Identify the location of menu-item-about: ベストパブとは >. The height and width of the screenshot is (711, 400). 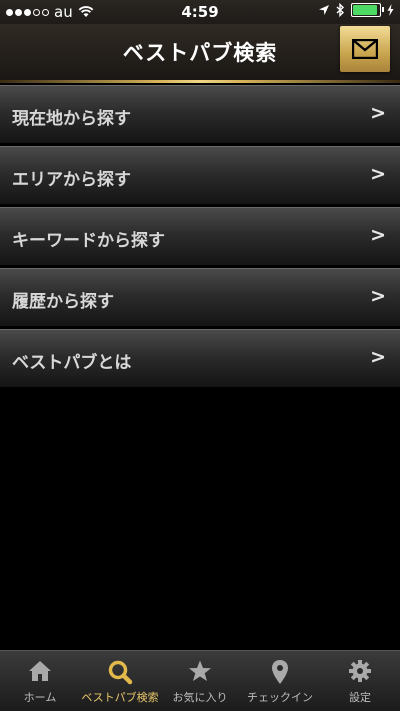
(200, 358).